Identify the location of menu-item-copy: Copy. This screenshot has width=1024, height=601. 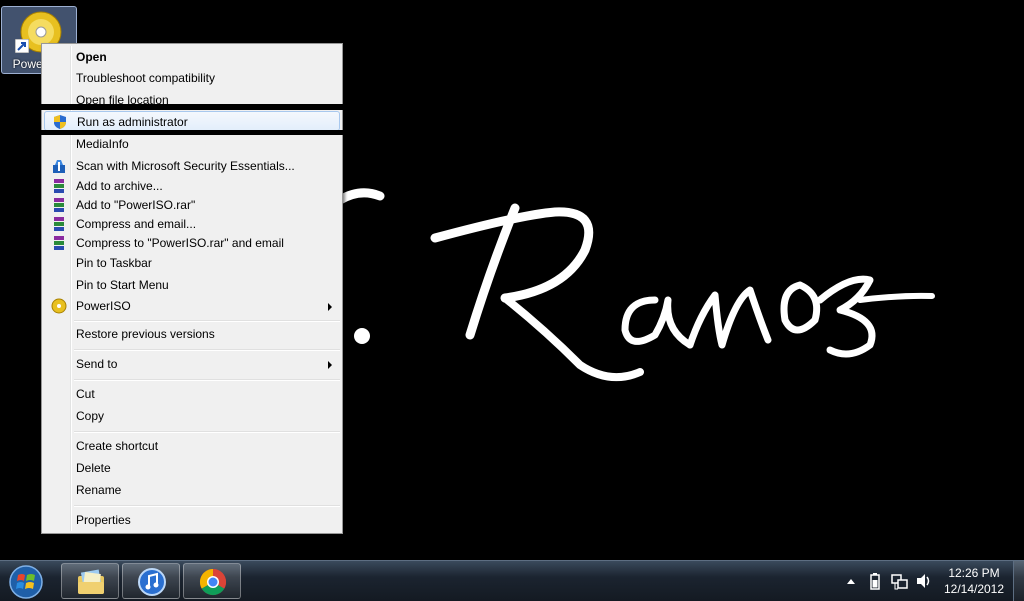
(192, 416).